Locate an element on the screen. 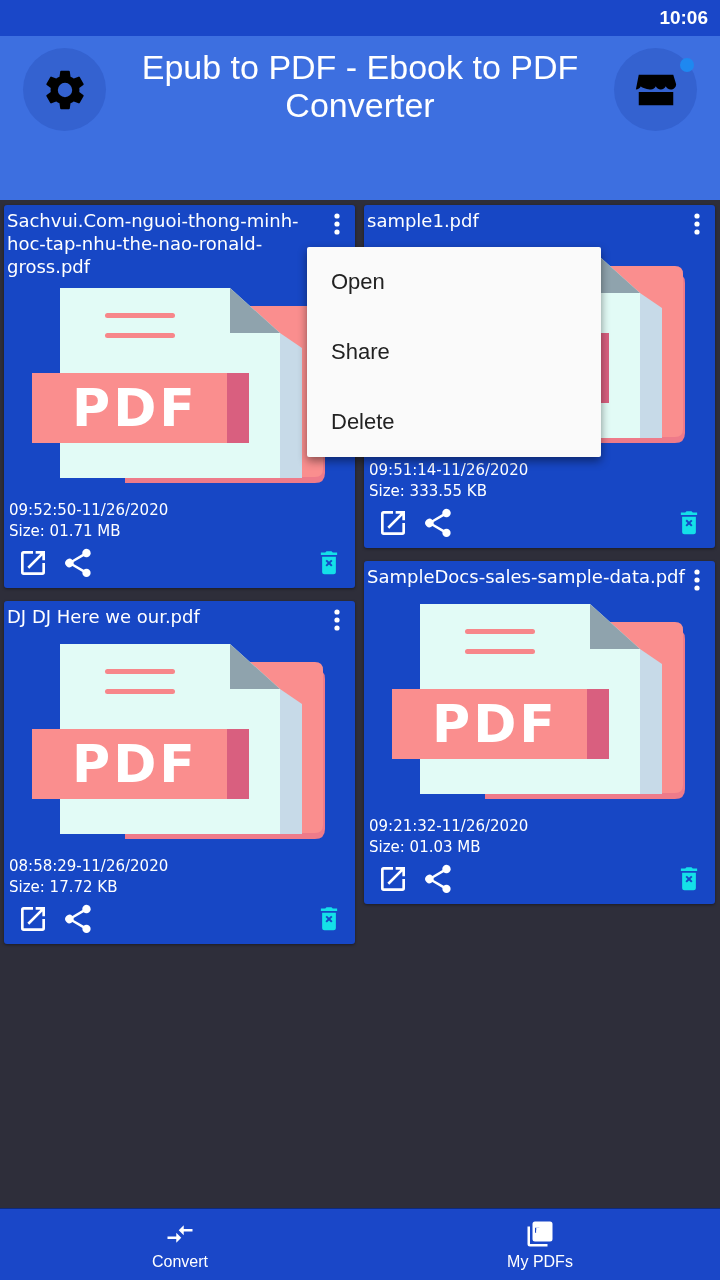  file-size: Size: 01.03 MB is located at coordinates (425, 847).